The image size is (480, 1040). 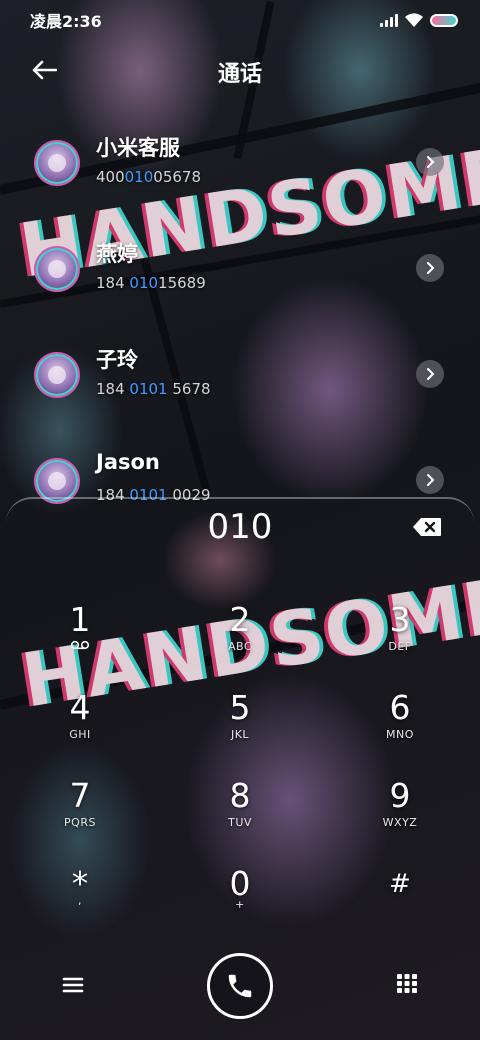 I want to click on key-5: 5 JKL, so click(x=240, y=729).